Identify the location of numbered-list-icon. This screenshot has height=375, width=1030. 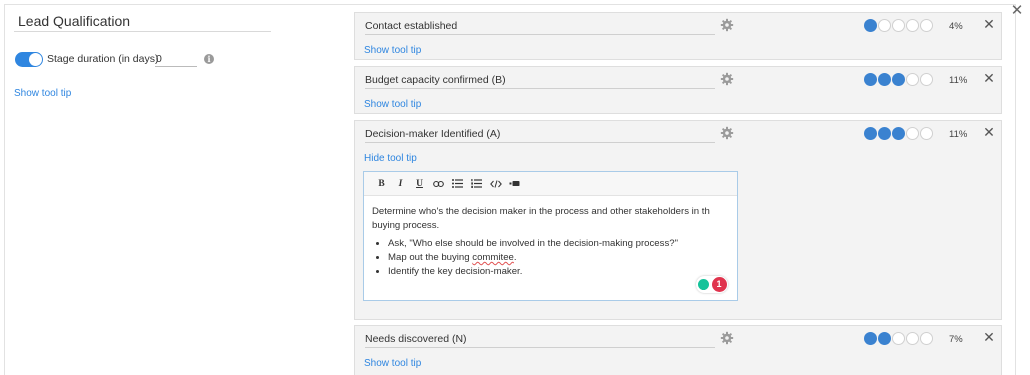
(476, 183).